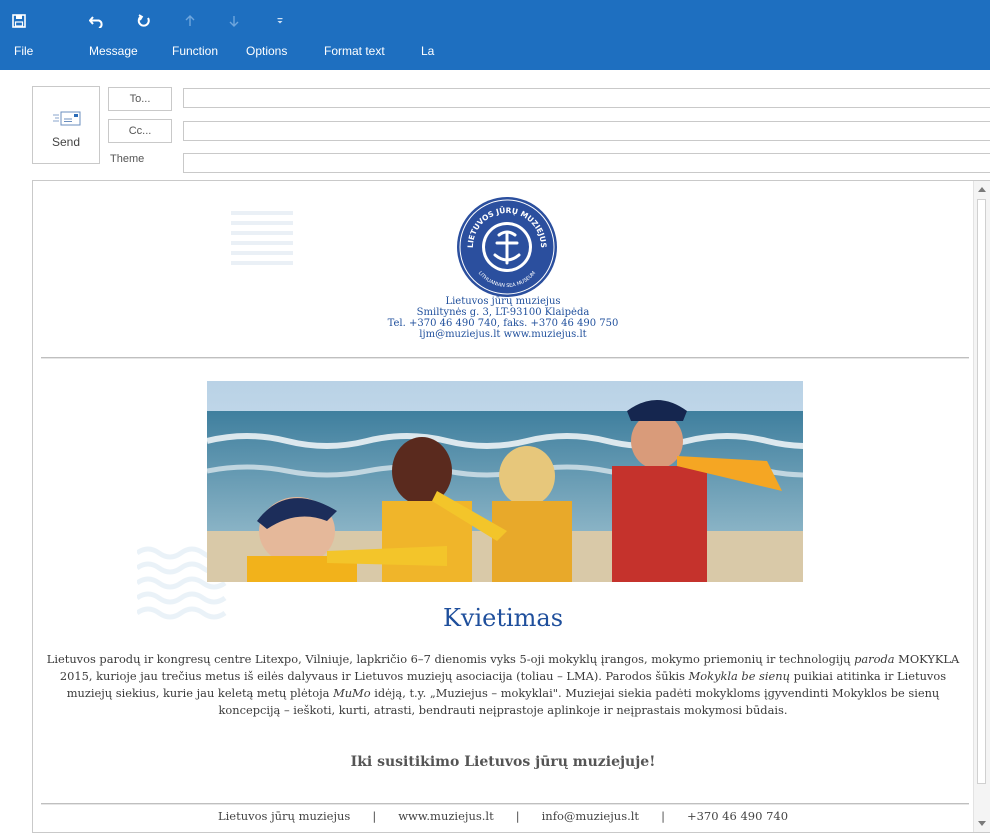  I want to click on tab-function: Function, so click(195, 51).